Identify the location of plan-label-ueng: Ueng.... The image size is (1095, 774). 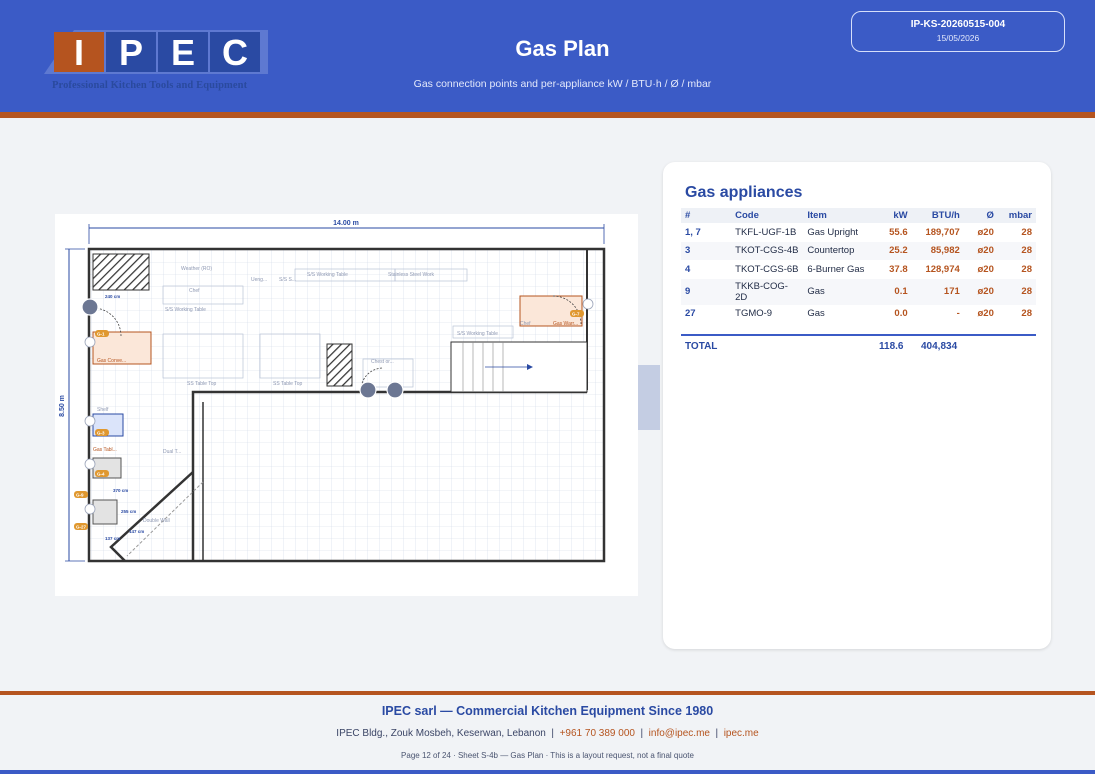
(259, 280).